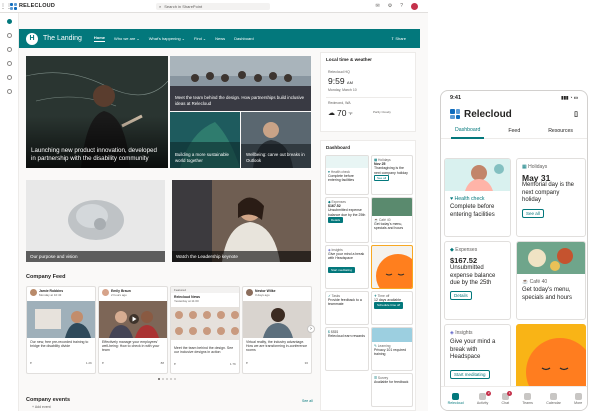  Describe the element at coordinates (347, 349) in the screenshot. I see `card-pay: $ $$$$ Relecloud earn rewards` at that location.